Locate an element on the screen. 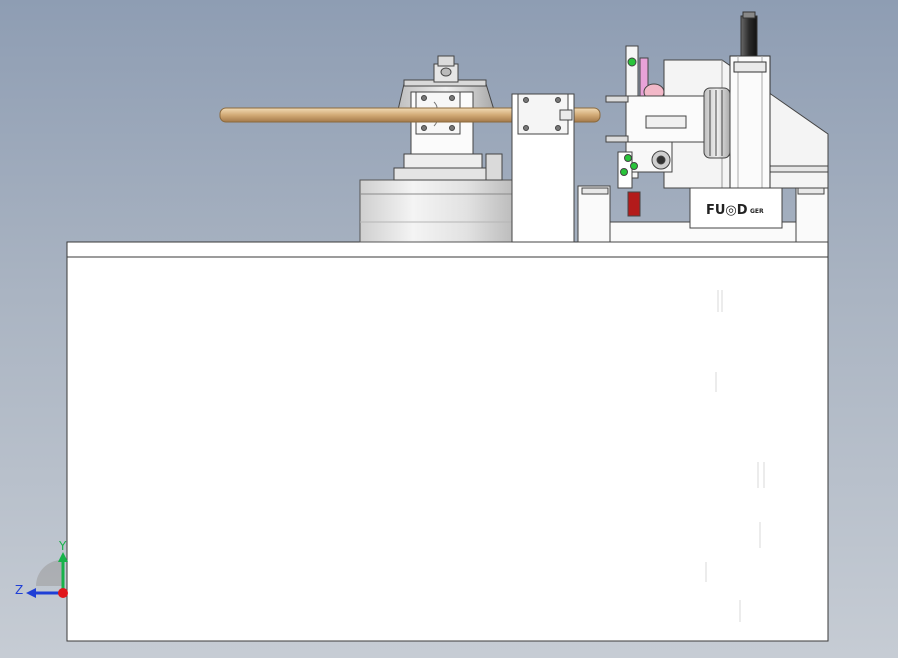 This screenshot has width=898, height=658. brand-label-main: FU◎D is located at coordinates (727, 210).